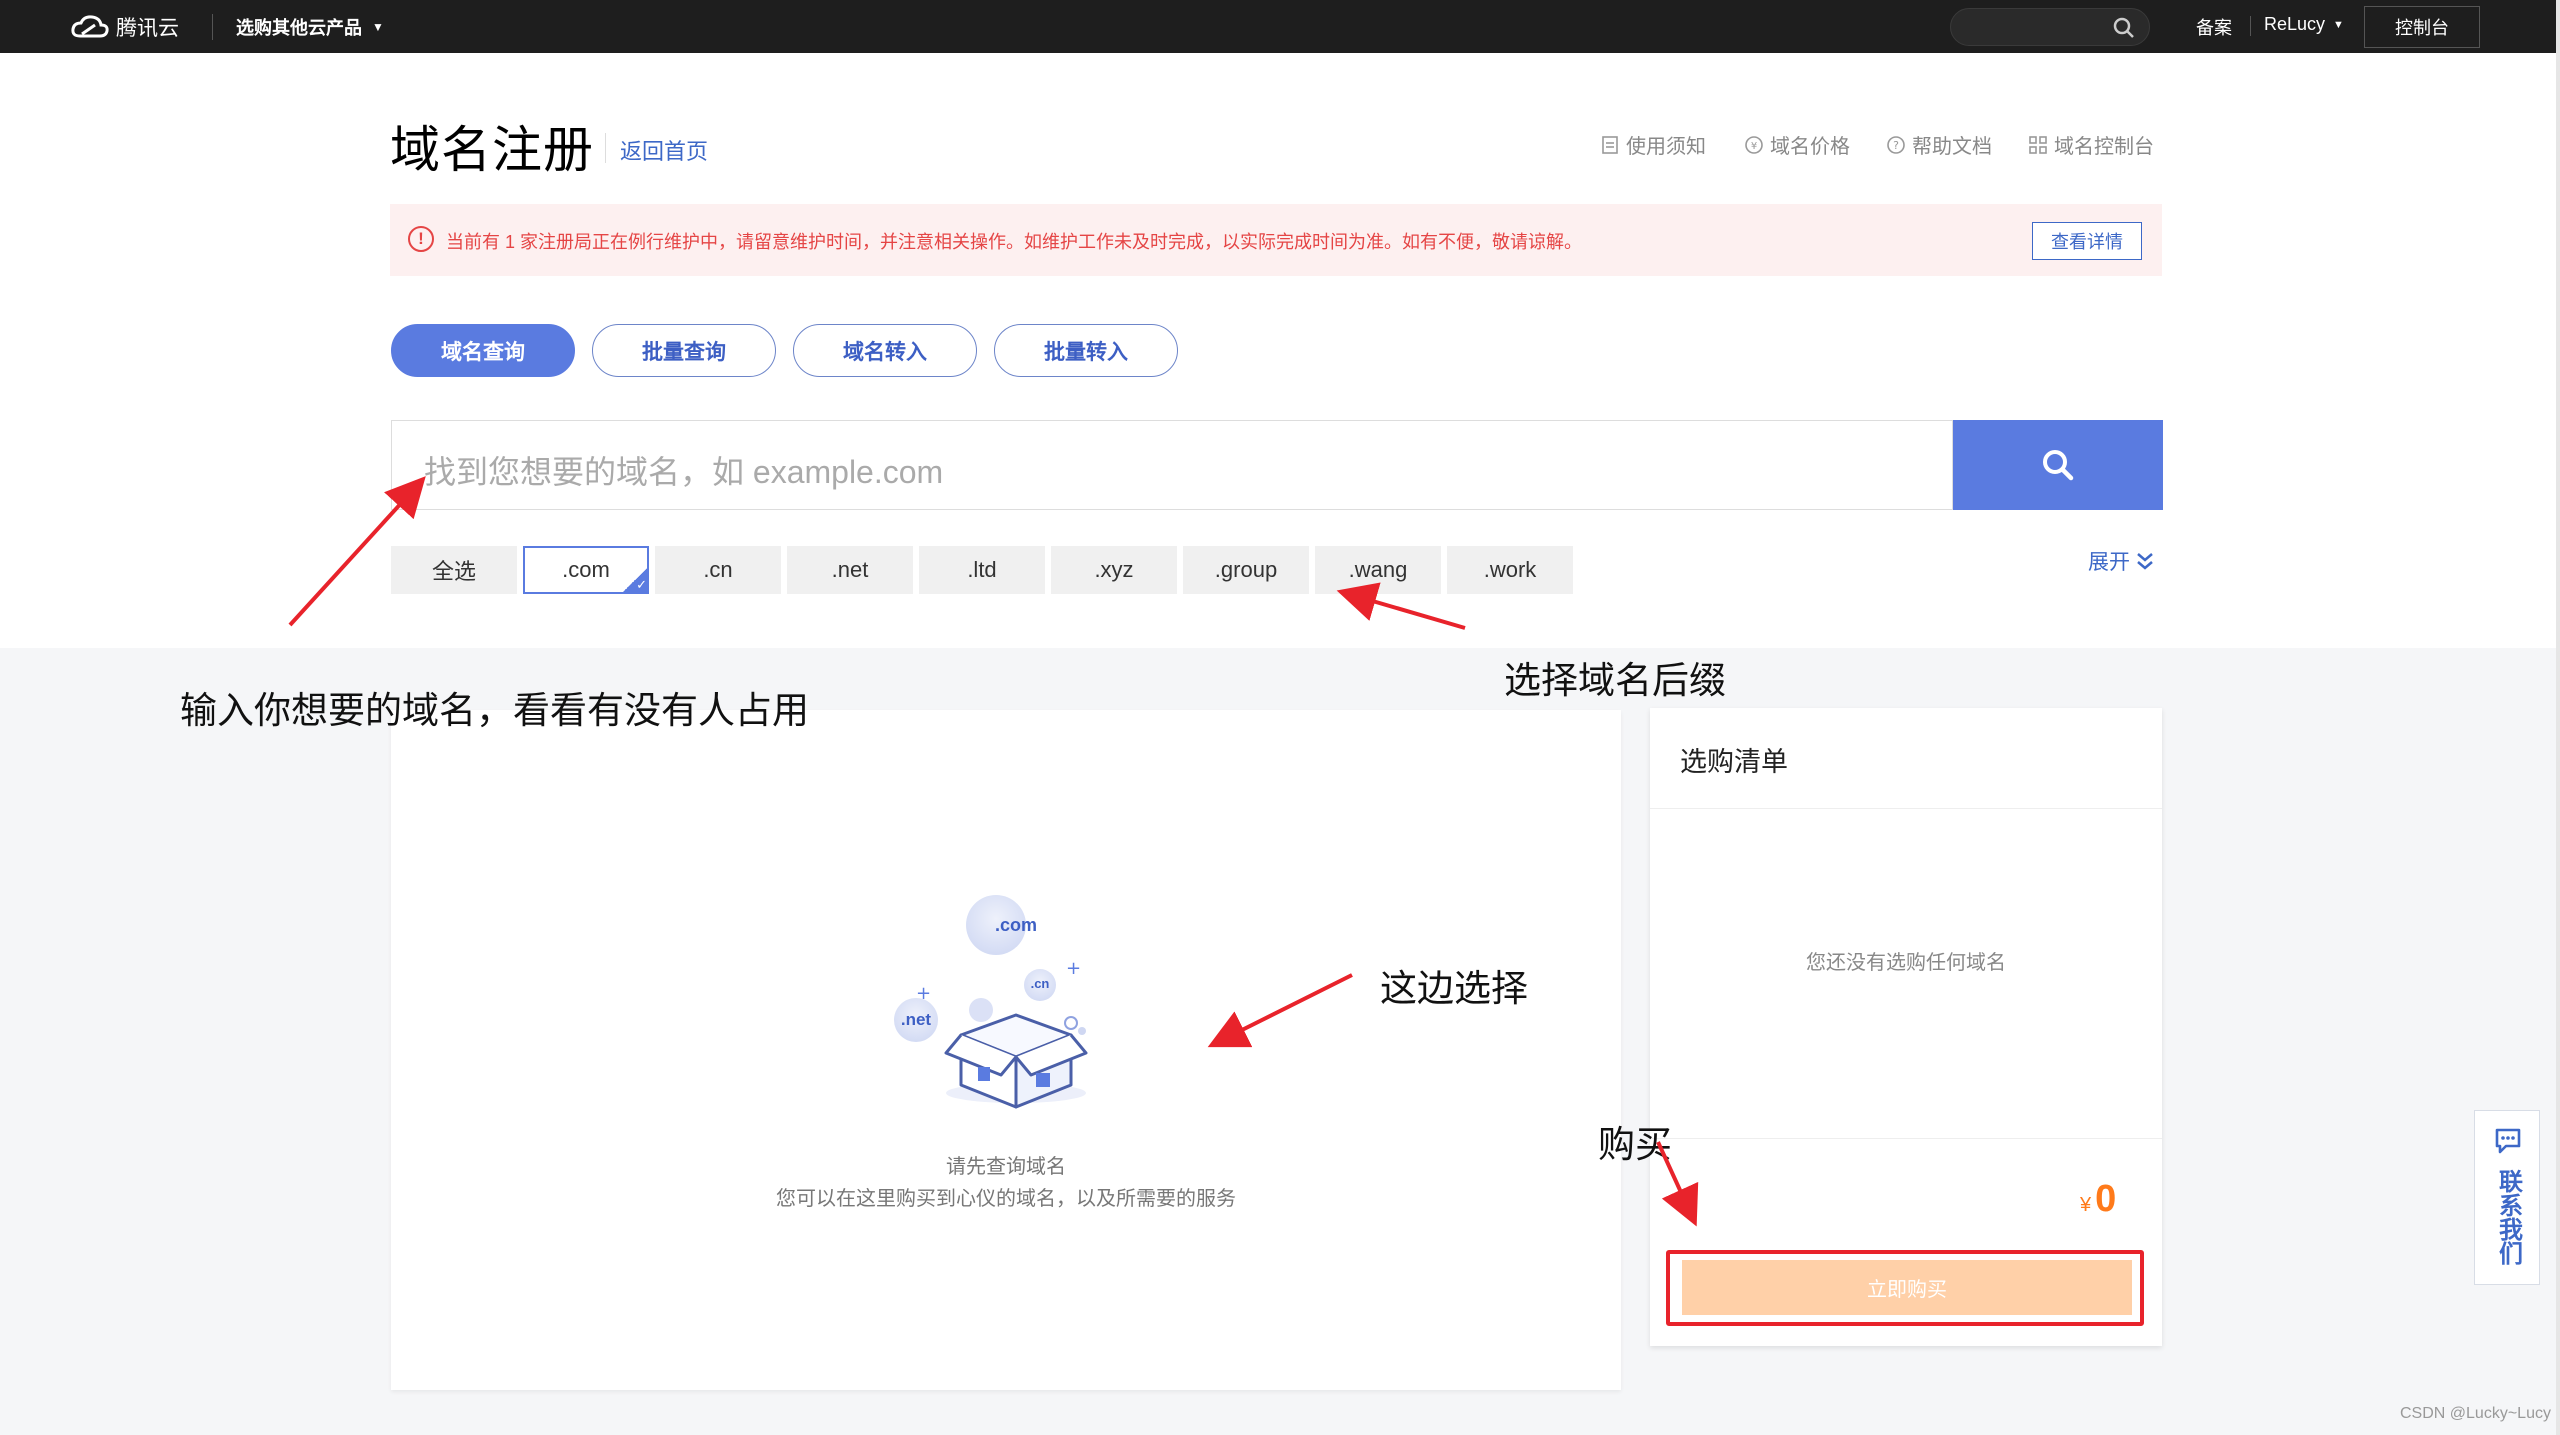  What do you see at coordinates (1615, 680) in the screenshot?
I see `annotation-suffix-hint: 选择域名后缀` at bounding box center [1615, 680].